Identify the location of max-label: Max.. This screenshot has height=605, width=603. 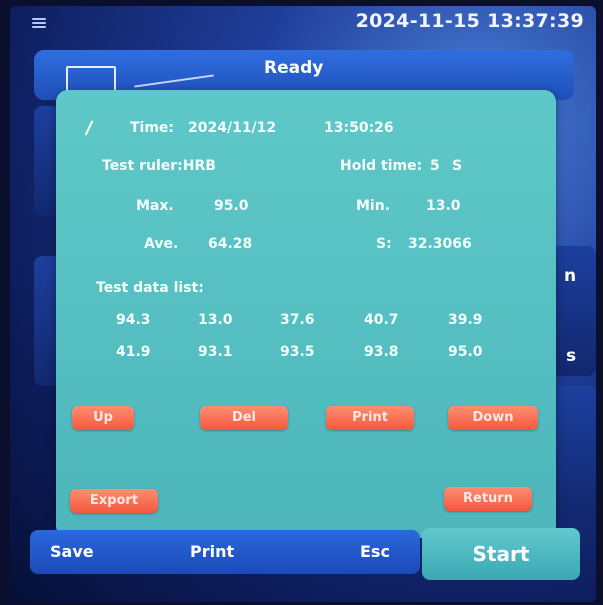
(155, 206).